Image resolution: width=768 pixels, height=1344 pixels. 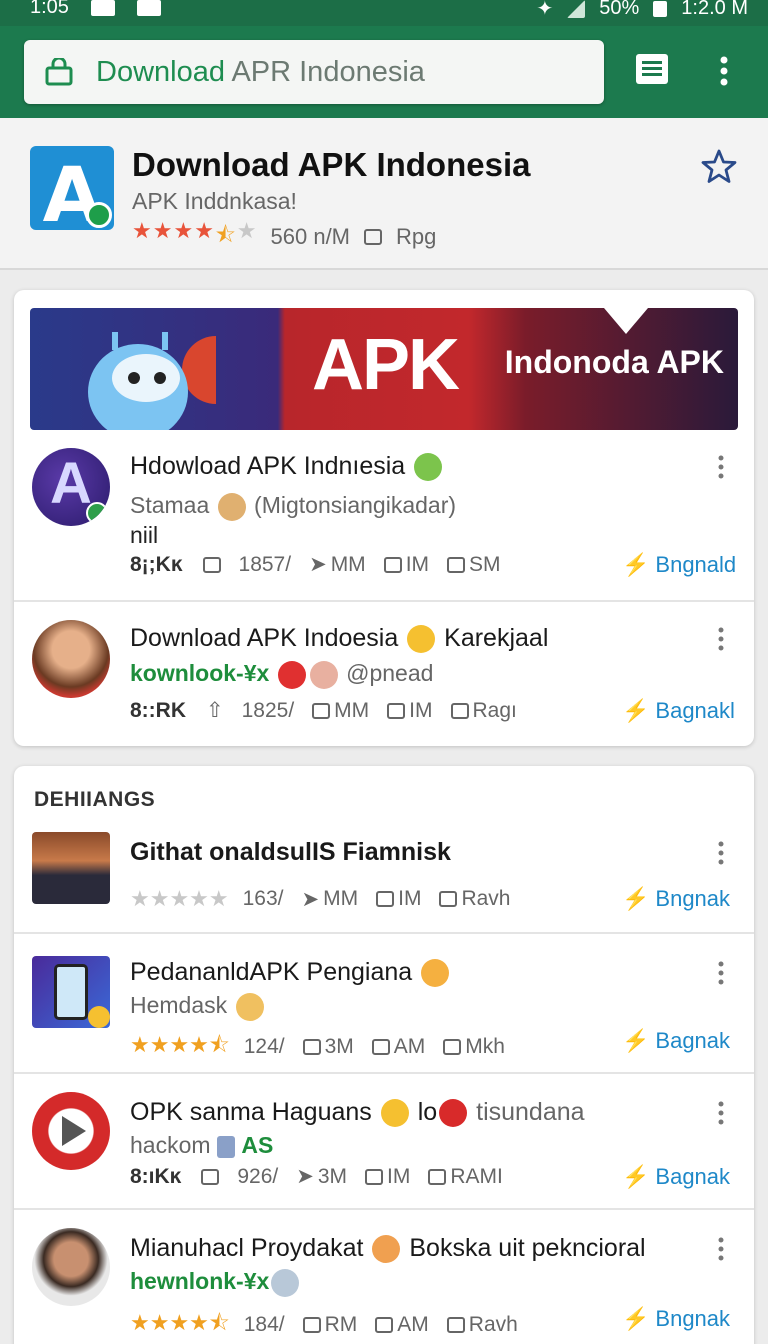 What do you see at coordinates (642, 10) in the screenshot?
I see `status-right: ✦ 50% 1:2.0 M` at bounding box center [642, 10].